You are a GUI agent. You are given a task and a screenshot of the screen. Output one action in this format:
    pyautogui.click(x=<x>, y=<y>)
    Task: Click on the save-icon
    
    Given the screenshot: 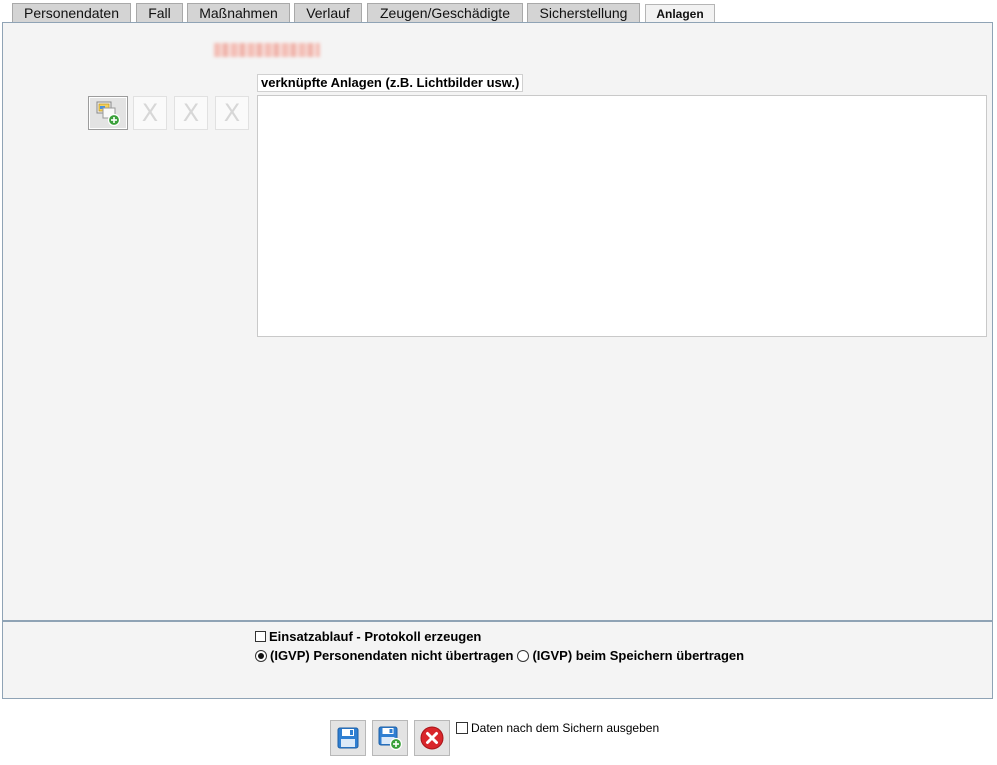 What is the action you would take?
    pyautogui.click(x=348, y=738)
    